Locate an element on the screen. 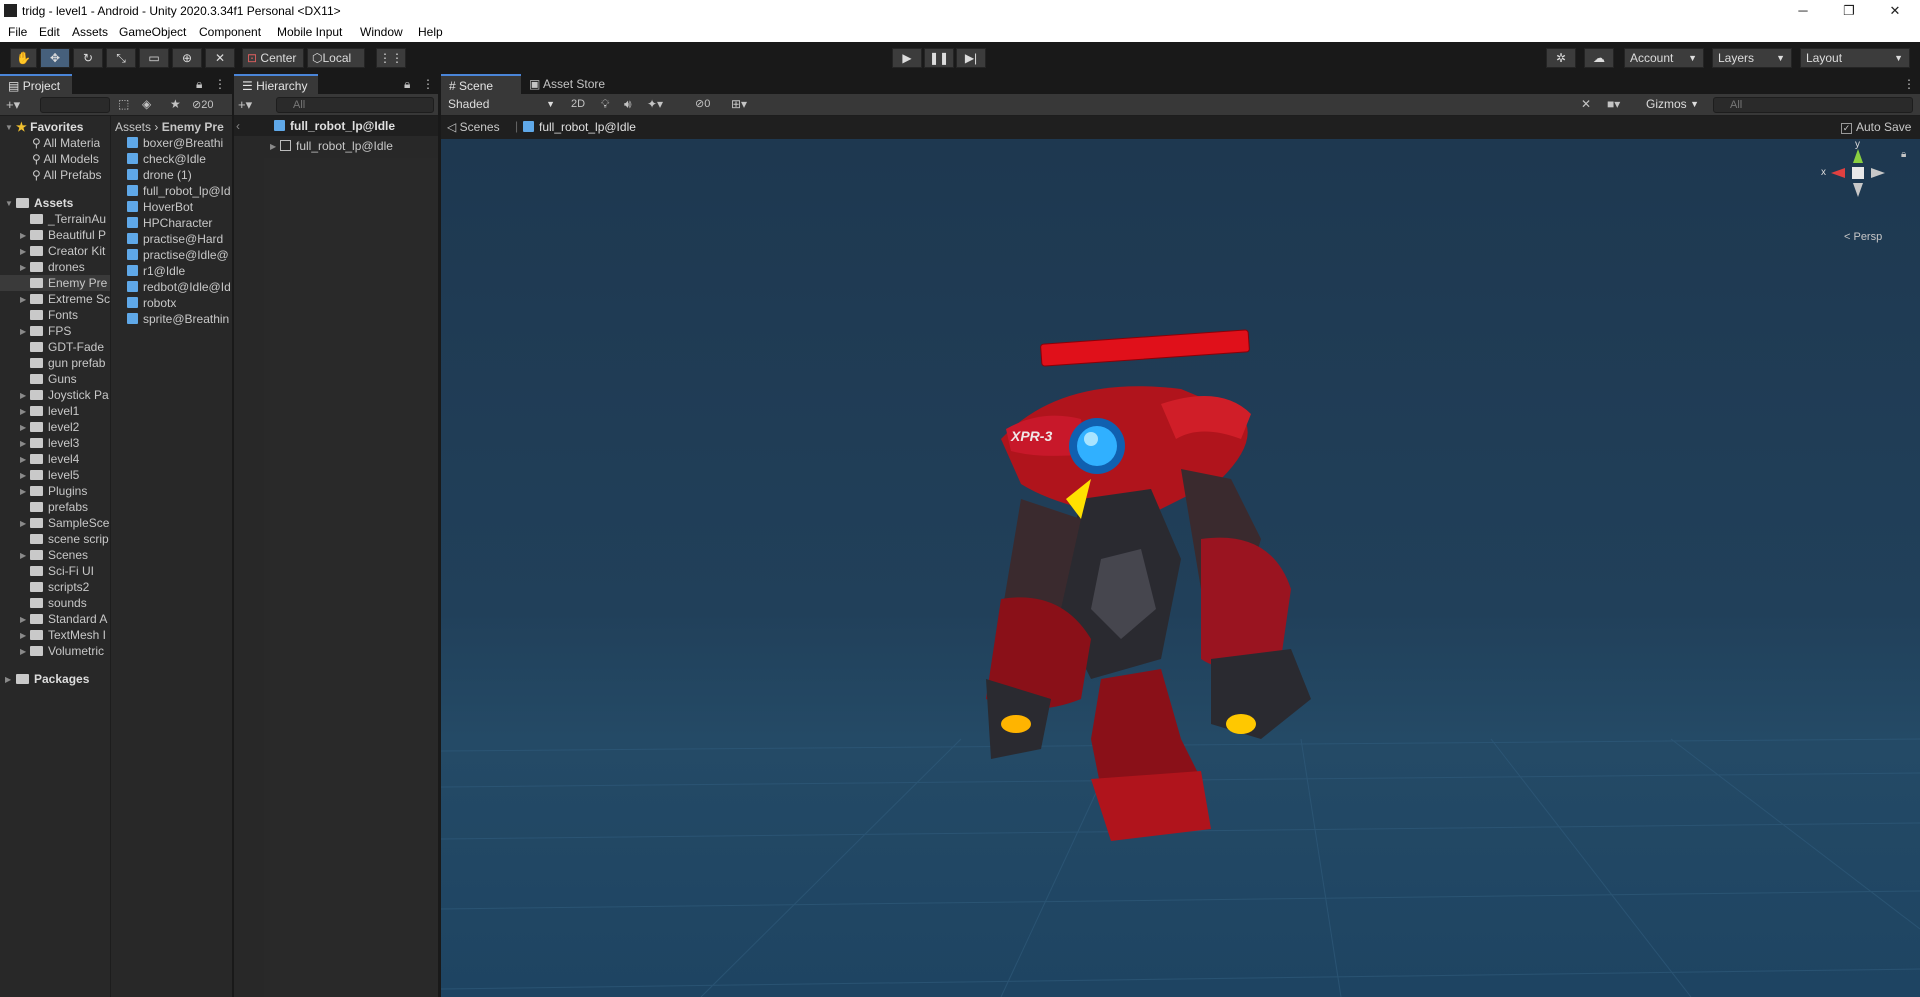 This screenshot has width=1920, height=997. pause-button: ❚❚ is located at coordinates (939, 58).